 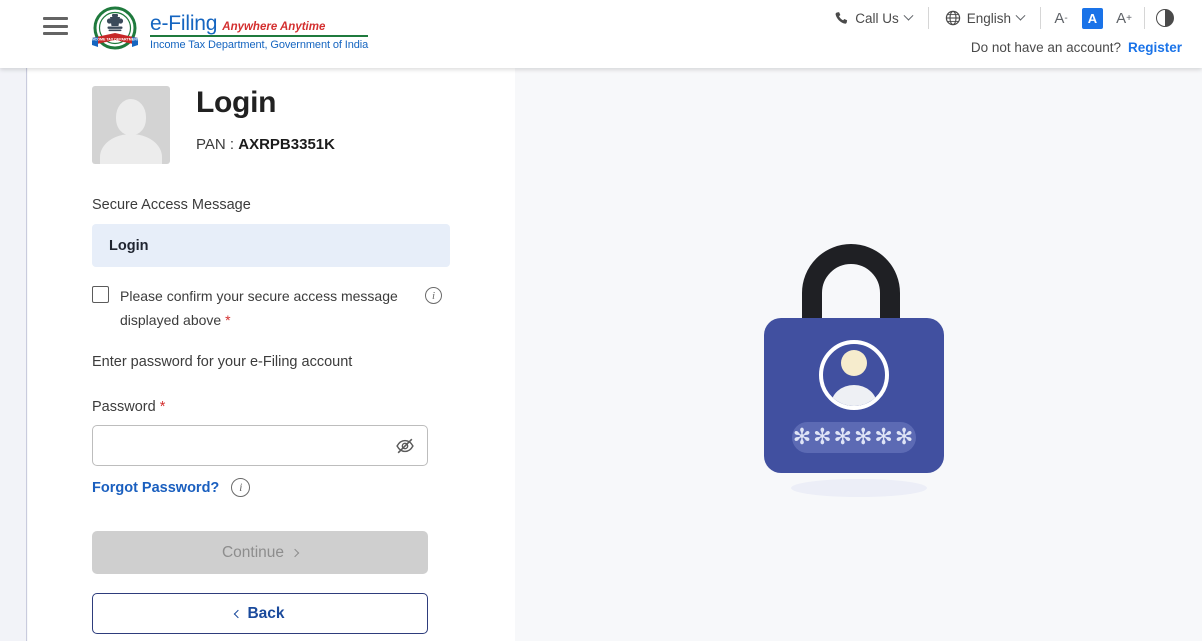 I want to click on password-input, so click(x=260, y=446).